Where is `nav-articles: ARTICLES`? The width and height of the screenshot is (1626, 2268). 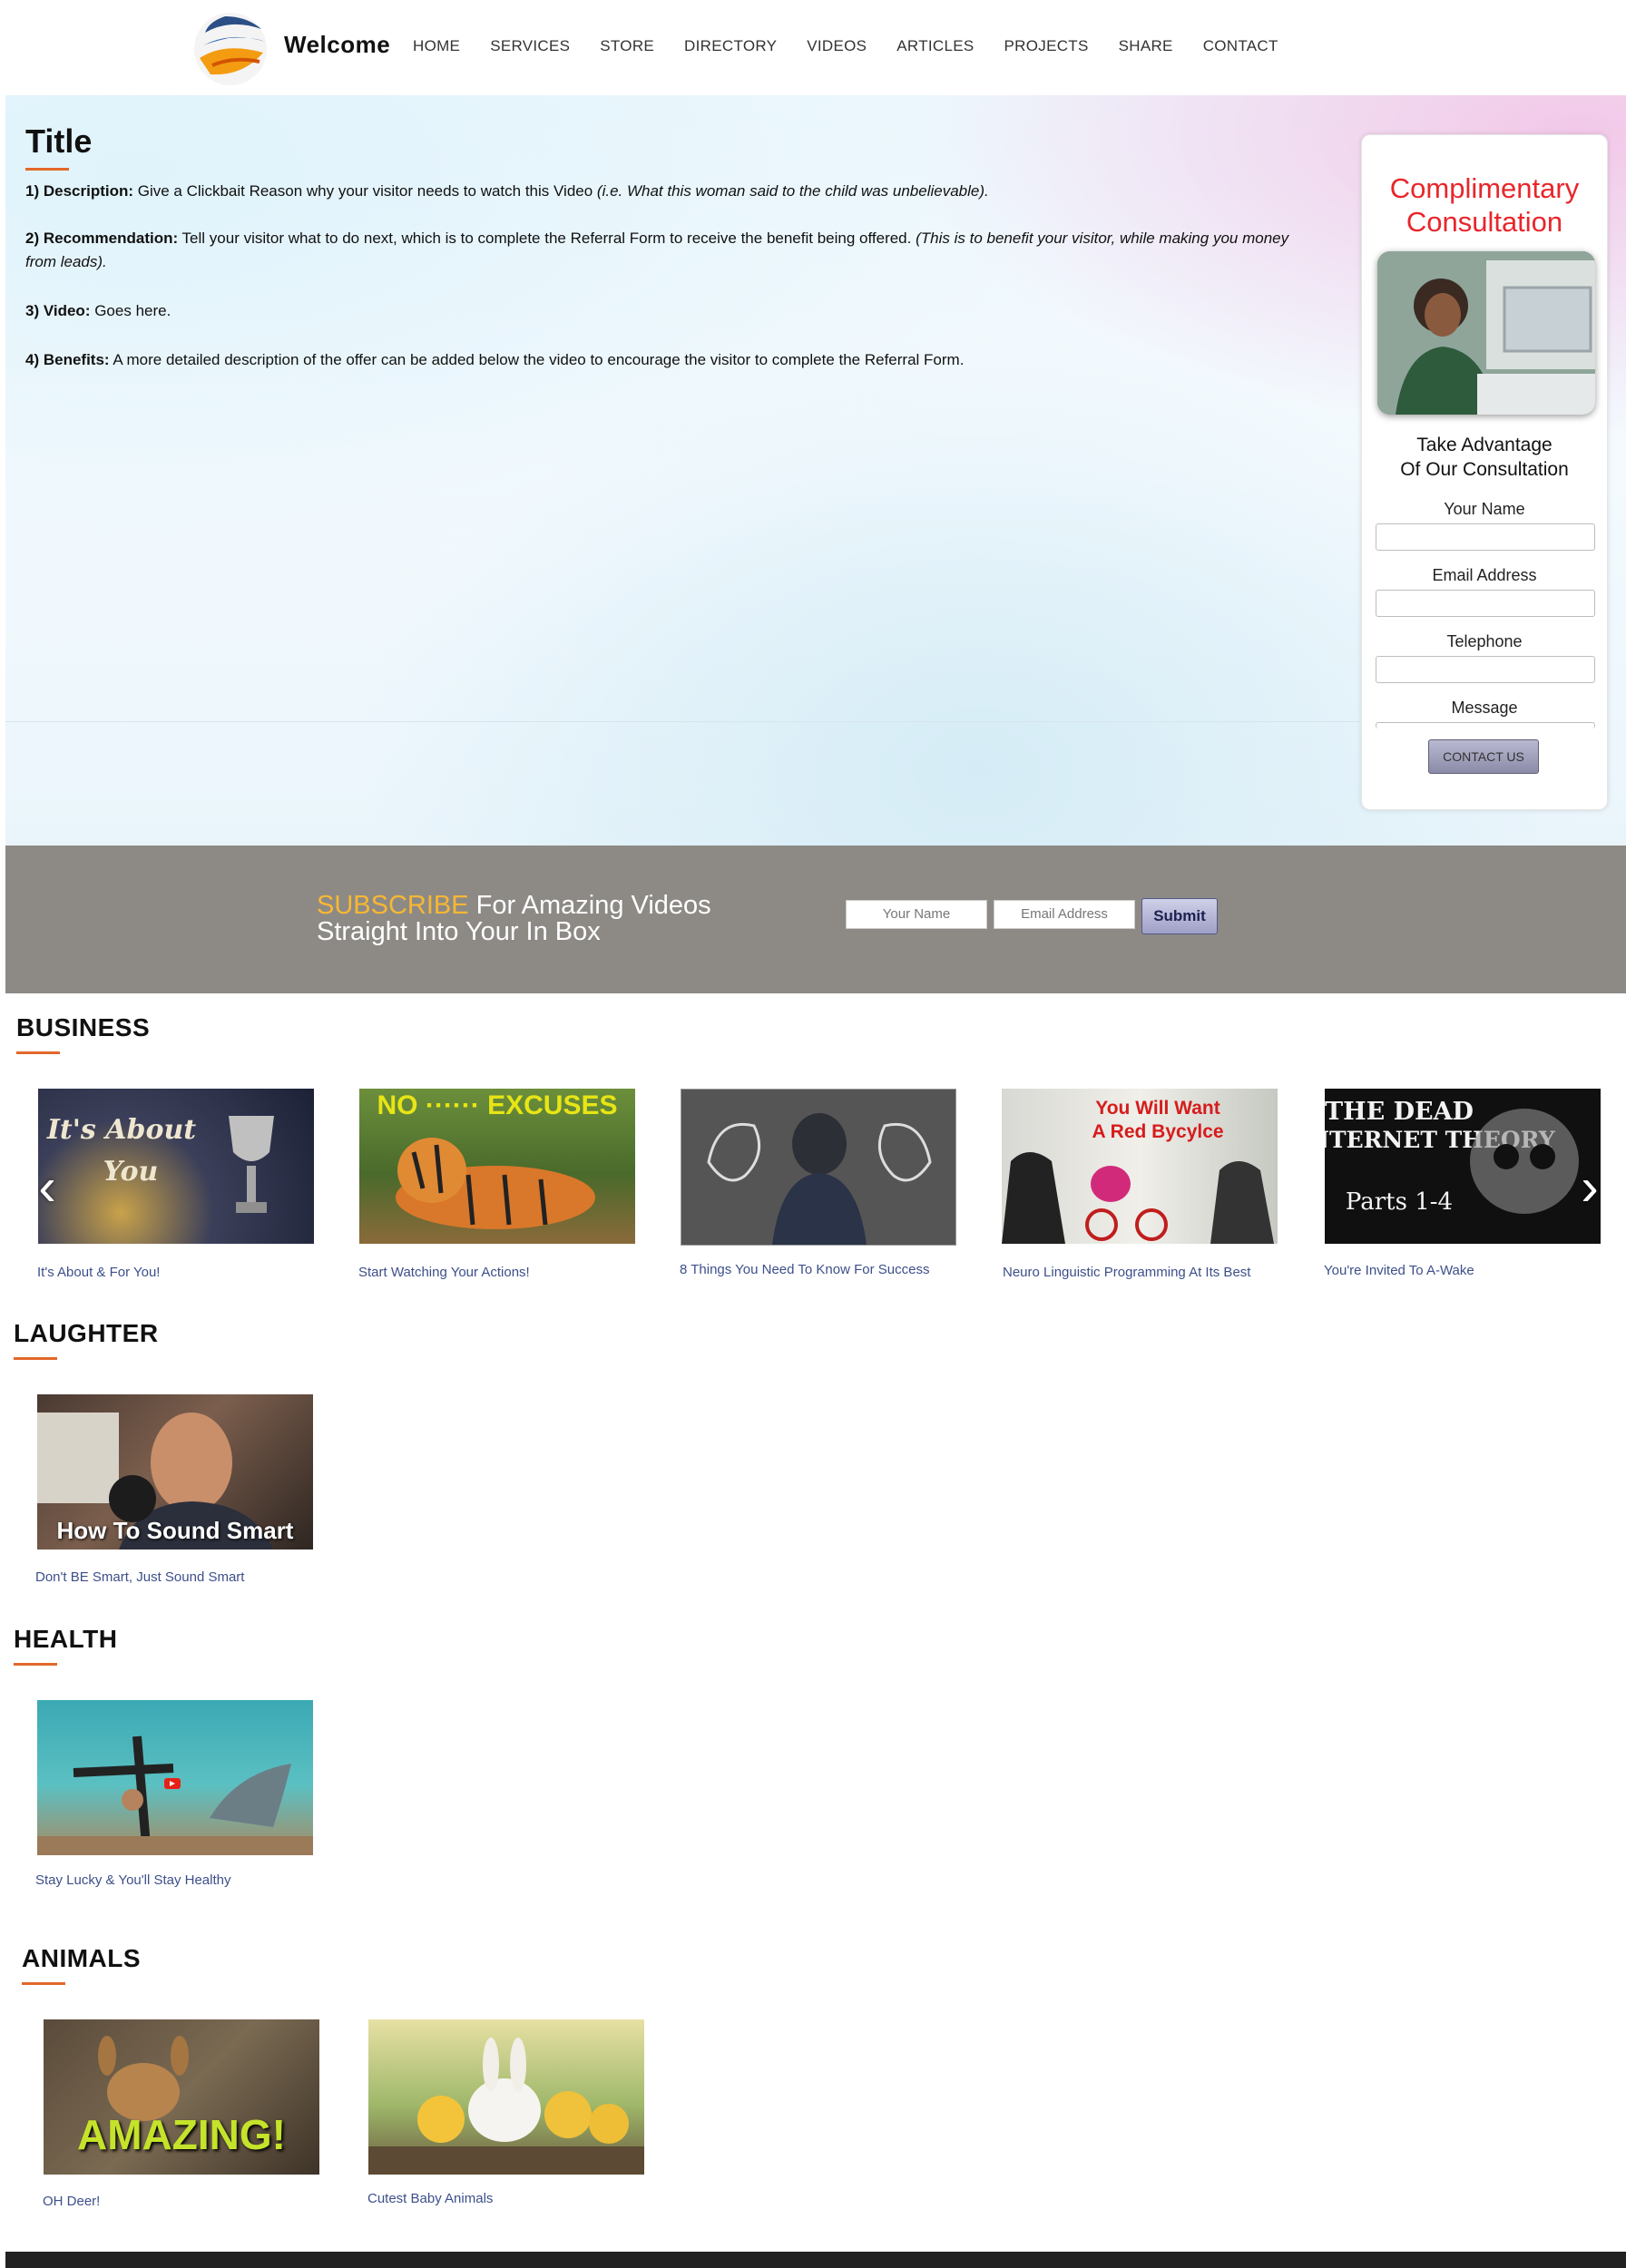 nav-articles: ARTICLES is located at coordinates (935, 46).